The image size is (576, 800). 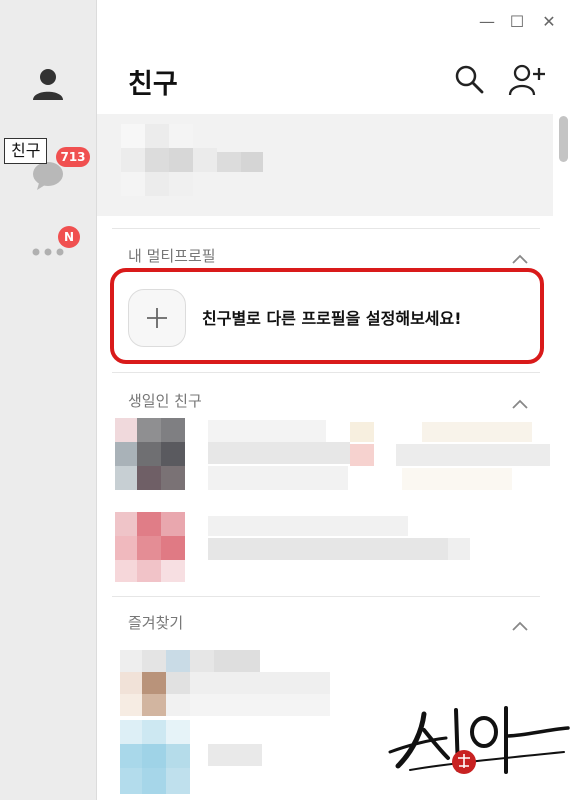 I want to click on add-multi-profile-button, so click(x=157, y=318).